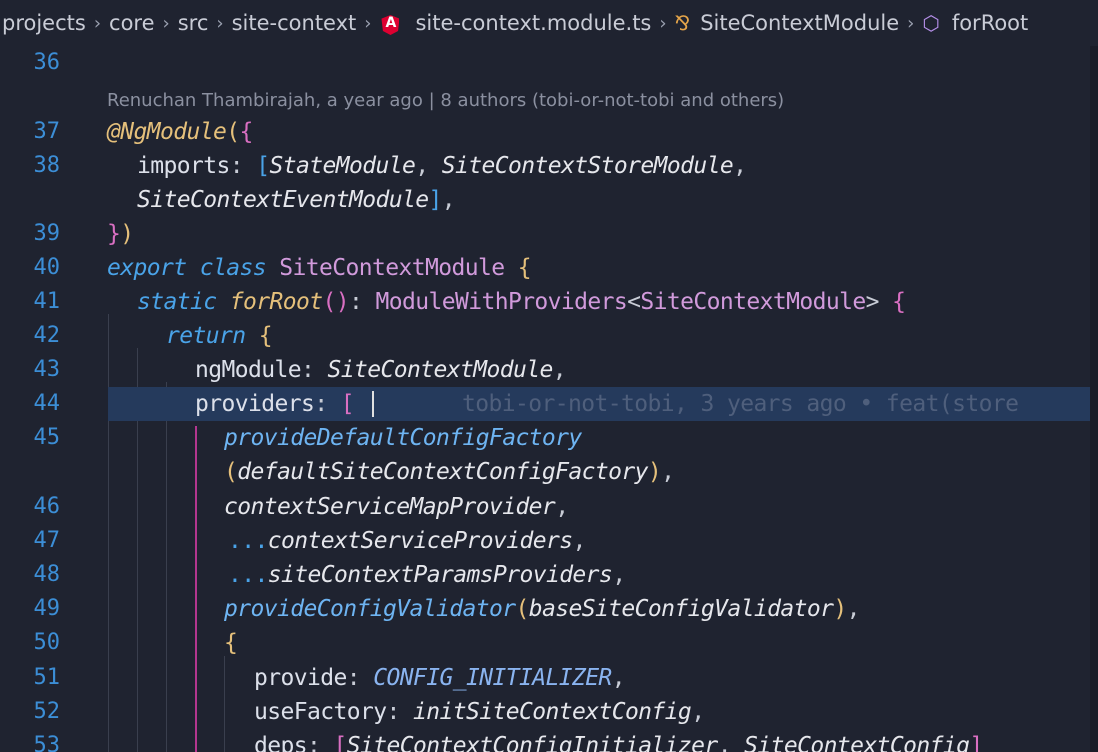  I want to click on code-line: 42 return {, so click(549, 336).